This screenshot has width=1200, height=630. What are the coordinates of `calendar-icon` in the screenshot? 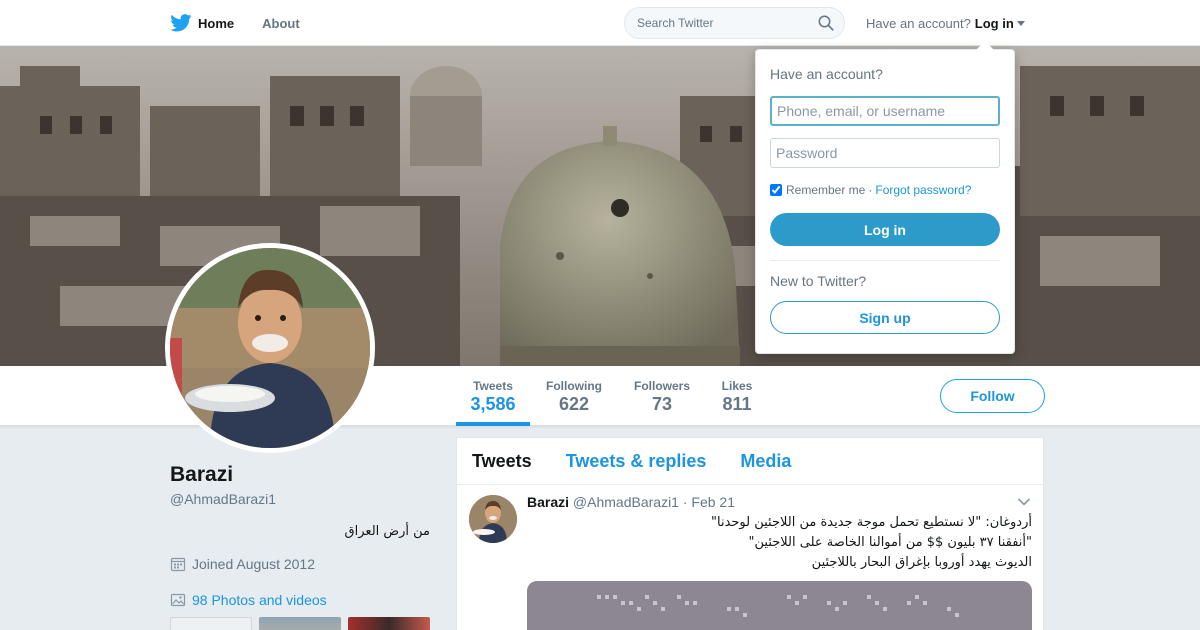 It's located at (178, 564).